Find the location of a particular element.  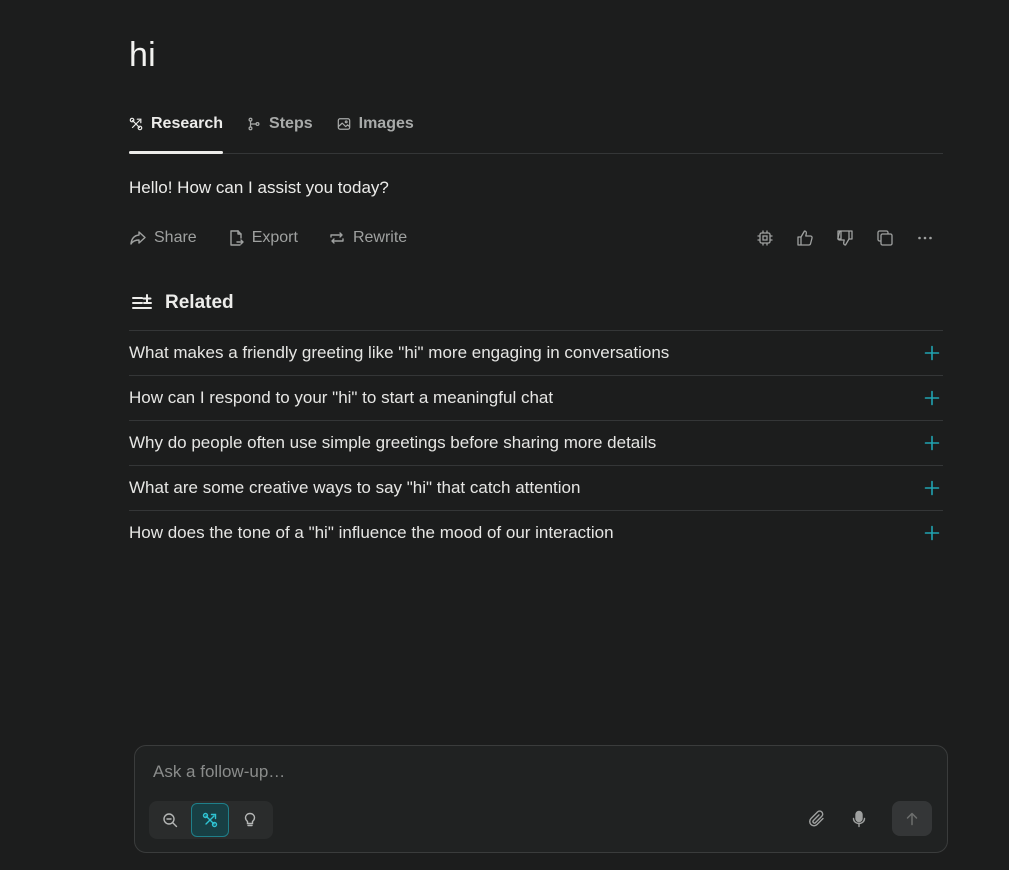

mode-selector is located at coordinates (211, 820).